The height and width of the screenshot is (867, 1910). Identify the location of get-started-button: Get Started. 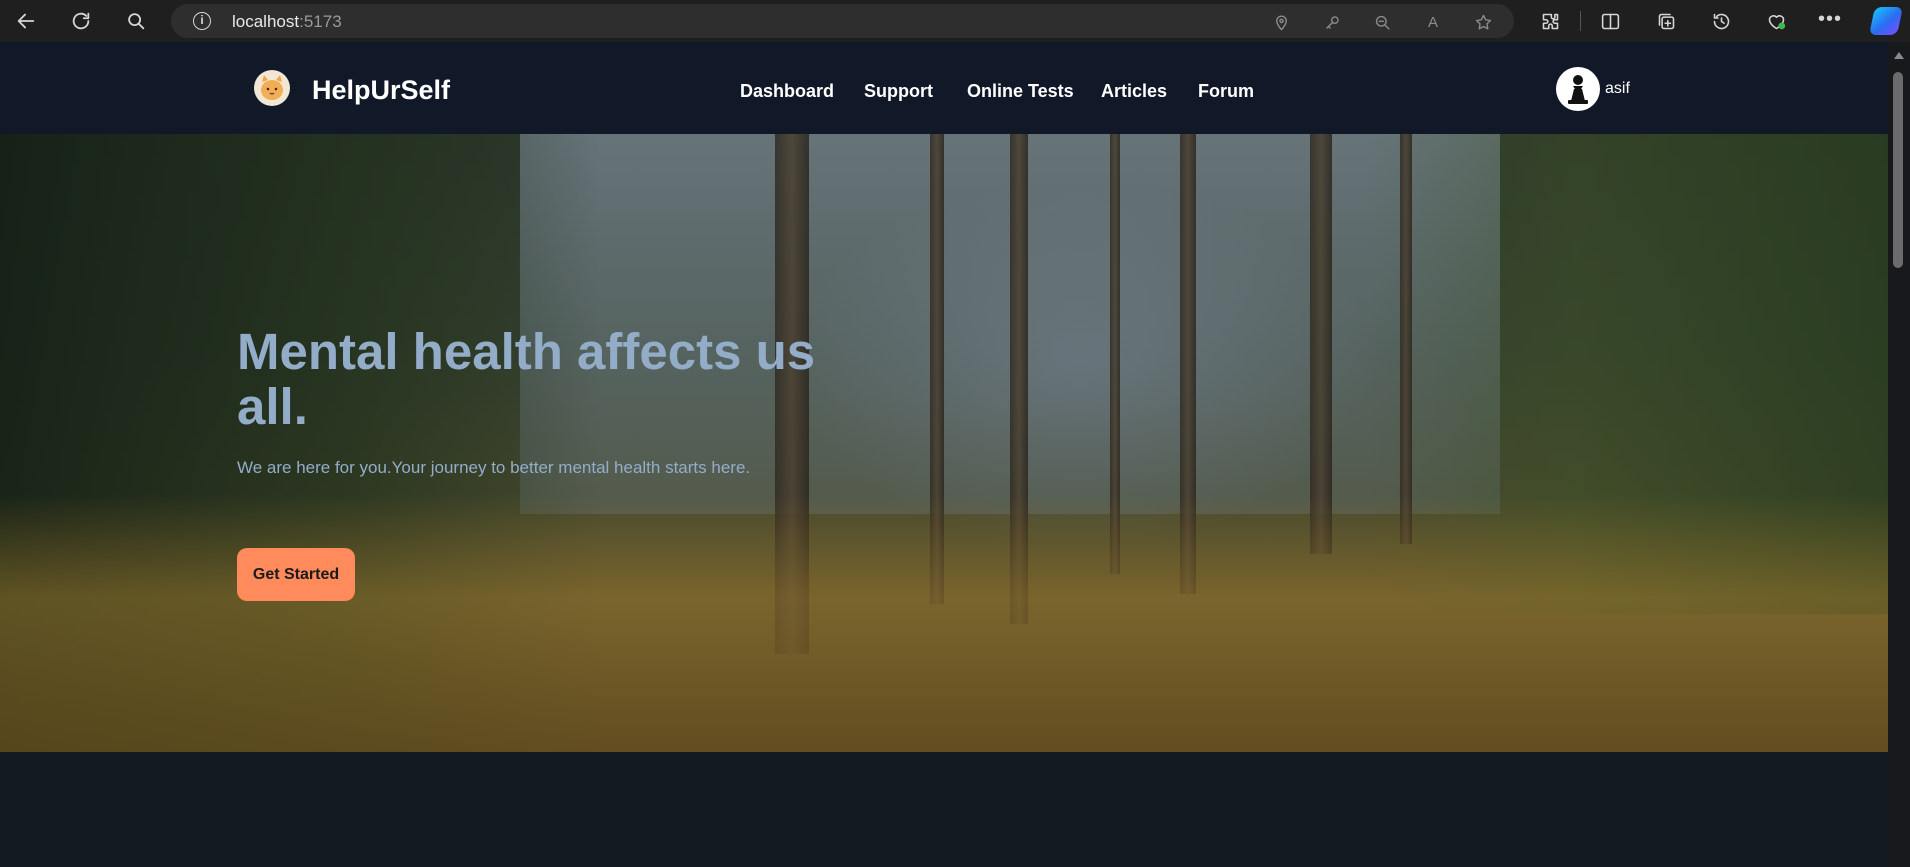
(296, 574).